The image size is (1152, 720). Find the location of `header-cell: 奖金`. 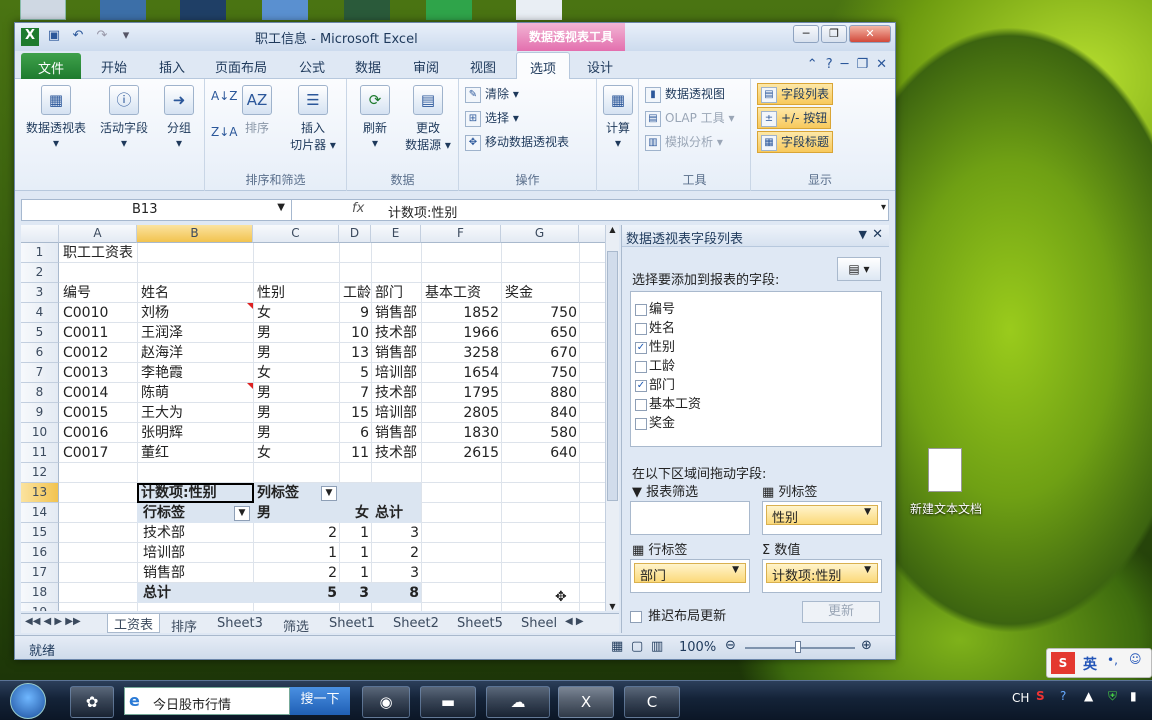

header-cell: 奖金 is located at coordinates (541, 293).